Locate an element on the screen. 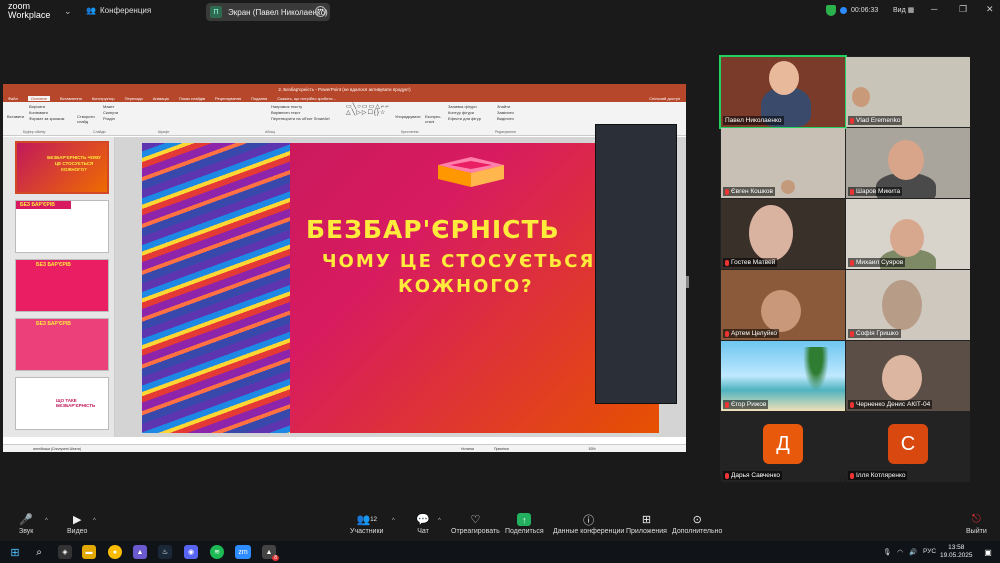 The height and width of the screenshot is (563, 1000). wifi-icon: ◠ is located at coordinates (900, 552).